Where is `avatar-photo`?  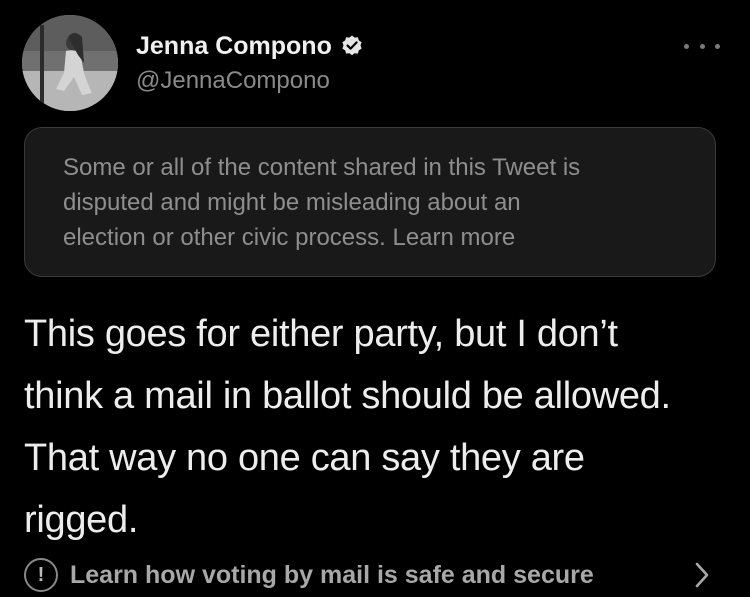
avatar-photo is located at coordinates (70, 63).